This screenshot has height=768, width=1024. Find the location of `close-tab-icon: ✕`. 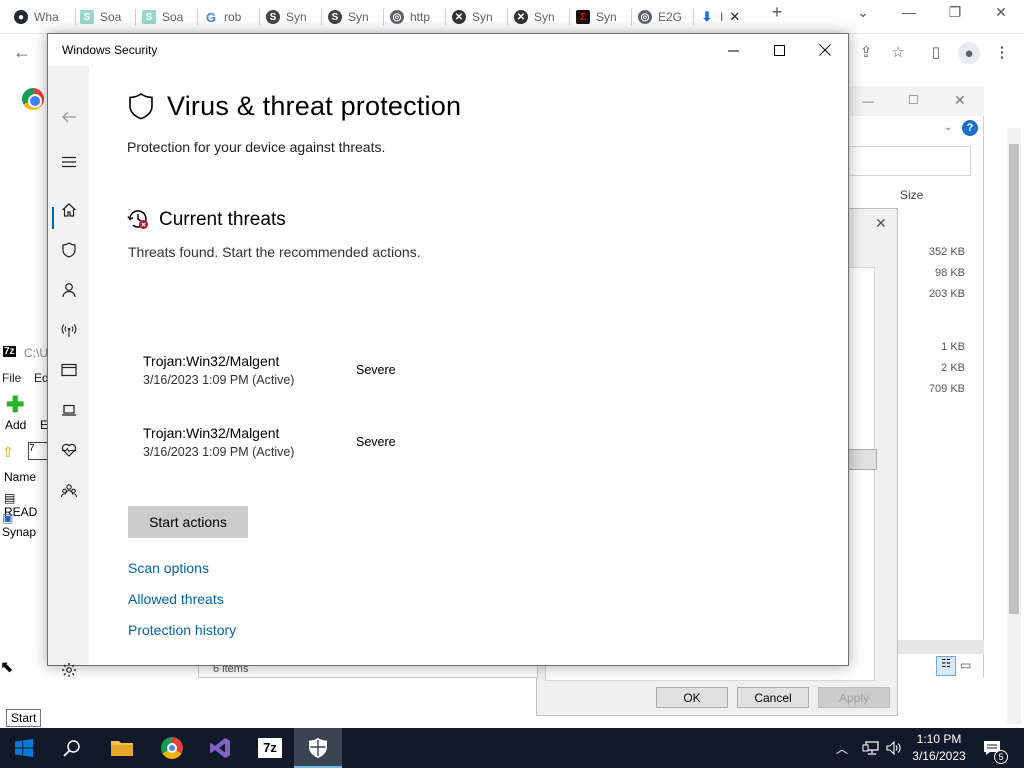

close-tab-icon: ✕ is located at coordinates (734, 17).